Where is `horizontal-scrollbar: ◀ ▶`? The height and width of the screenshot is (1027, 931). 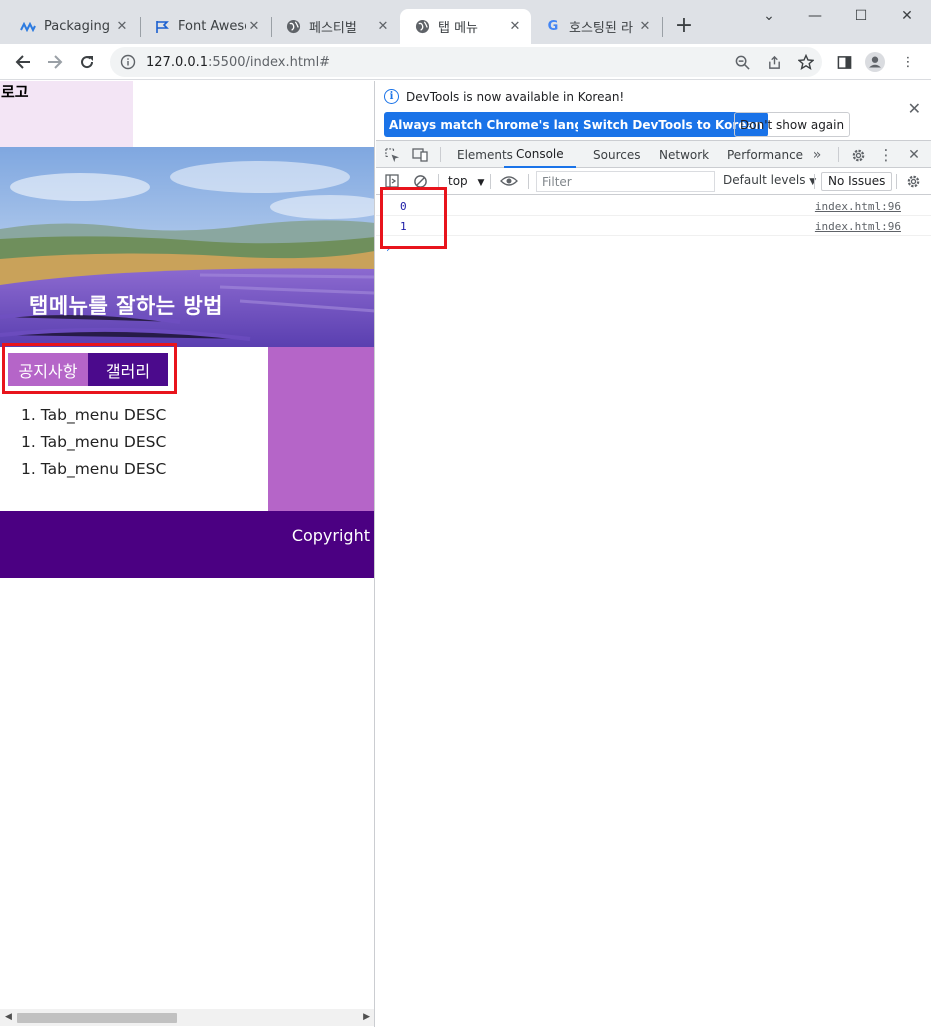 horizontal-scrollbar: ◀ ▶ is located at coordinates (187, 1017).